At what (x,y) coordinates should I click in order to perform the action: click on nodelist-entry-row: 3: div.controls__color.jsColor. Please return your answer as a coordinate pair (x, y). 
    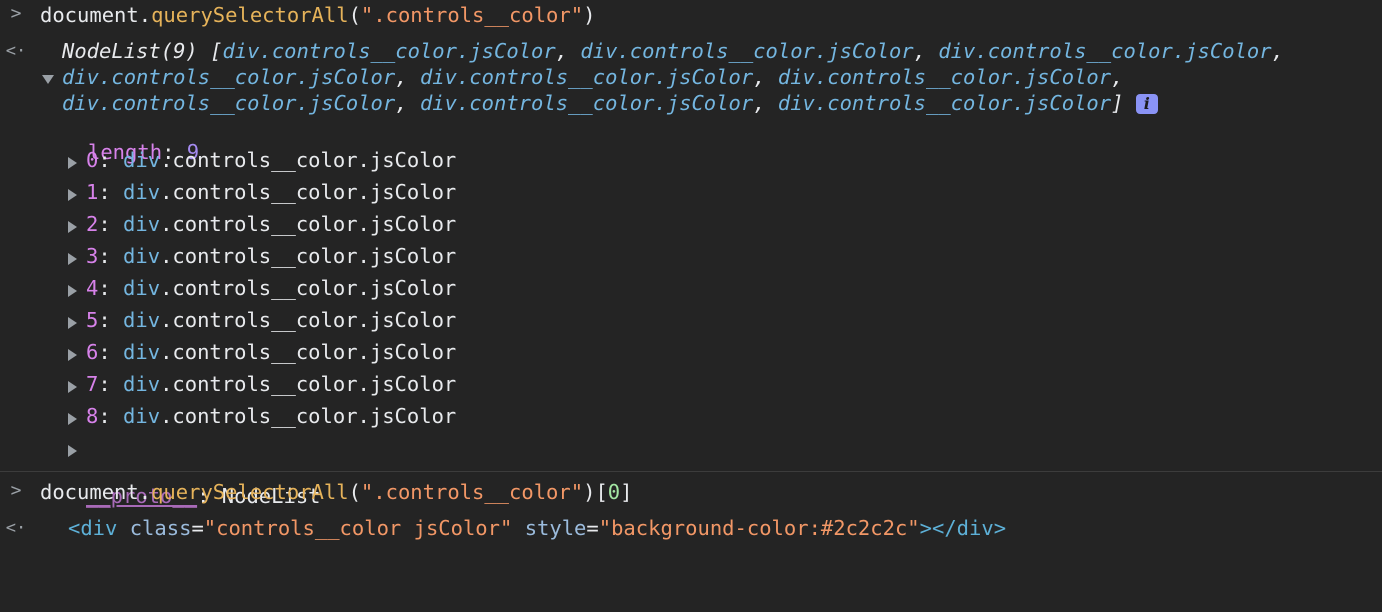
    Looking at the image, I should click on (691, 258).